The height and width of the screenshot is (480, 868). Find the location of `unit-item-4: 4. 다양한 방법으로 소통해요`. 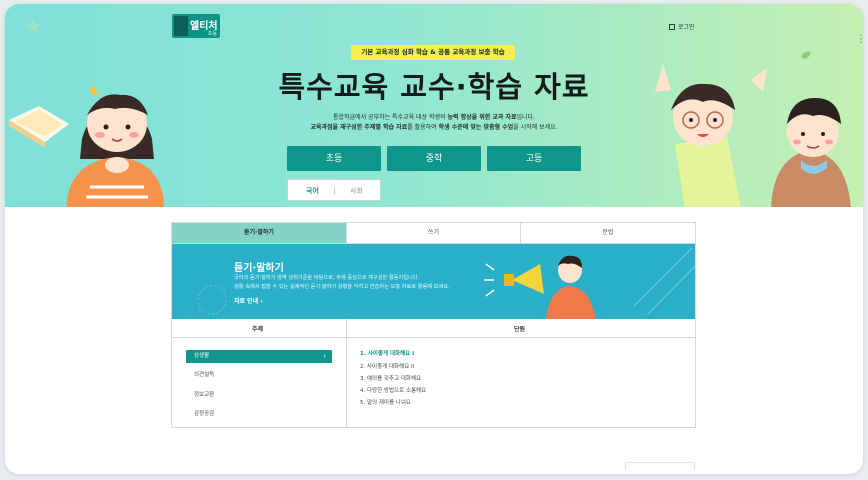

unit-item-4: 4. 다양한 방법으로 소통해요 is located at coordinates (393, 390).